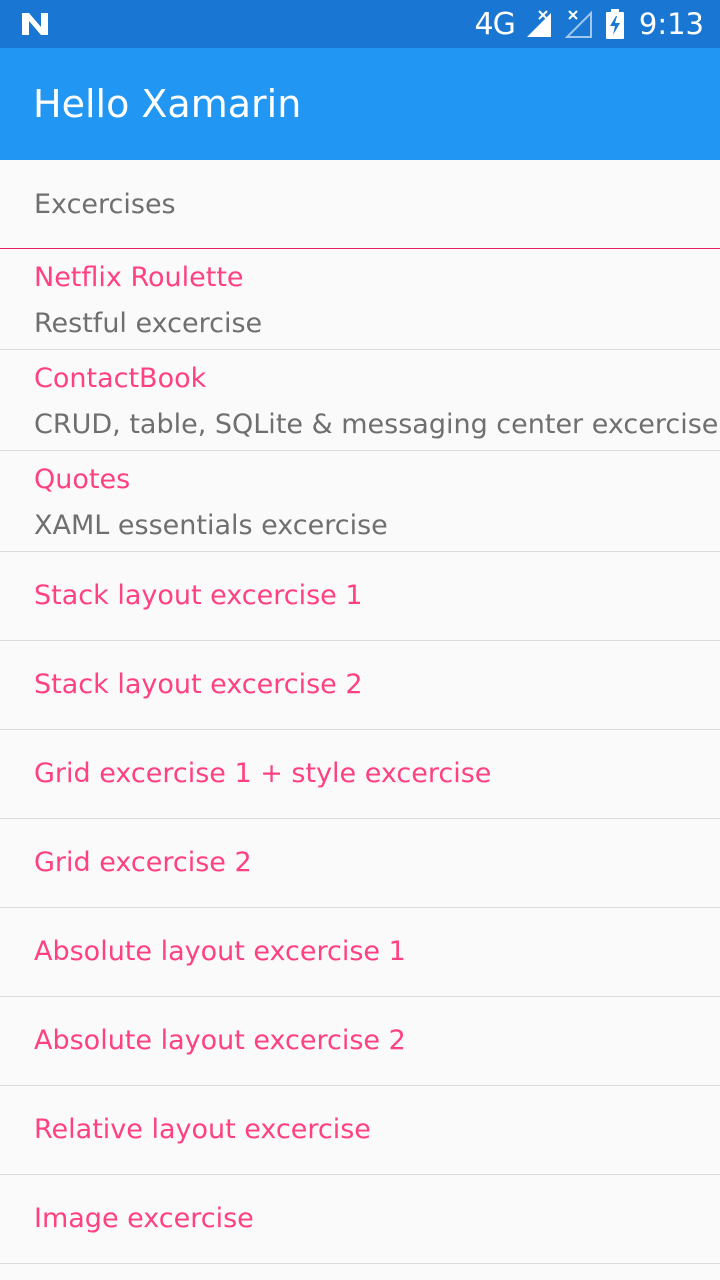  I want to click on network-type-label: 4G, so click(495, 24).